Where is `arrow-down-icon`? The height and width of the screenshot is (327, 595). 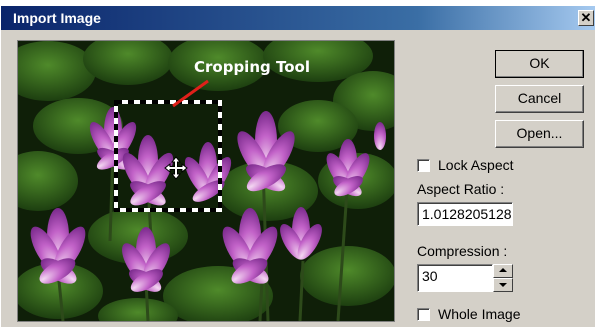 arrow-down-icon is located at coordinates (503, 285).